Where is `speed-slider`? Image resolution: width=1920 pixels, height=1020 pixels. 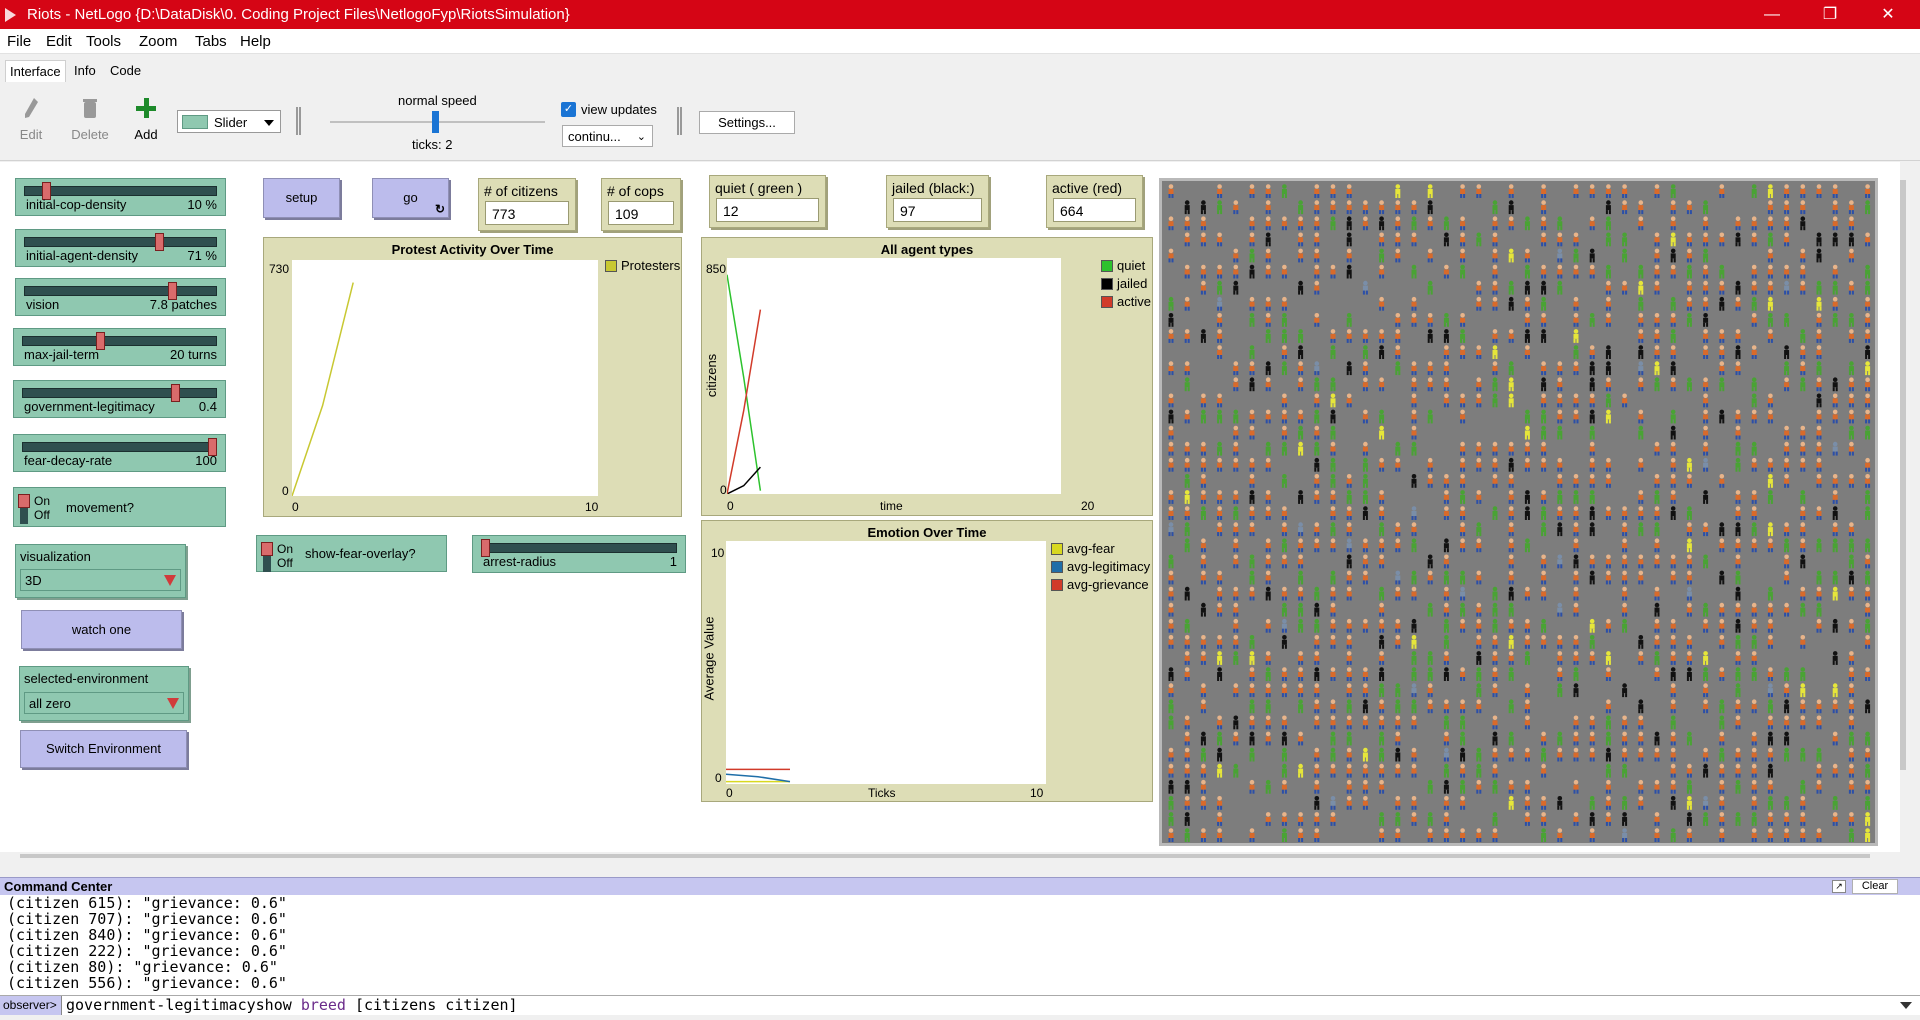
speed-slider is located at coordinates (437, 122).